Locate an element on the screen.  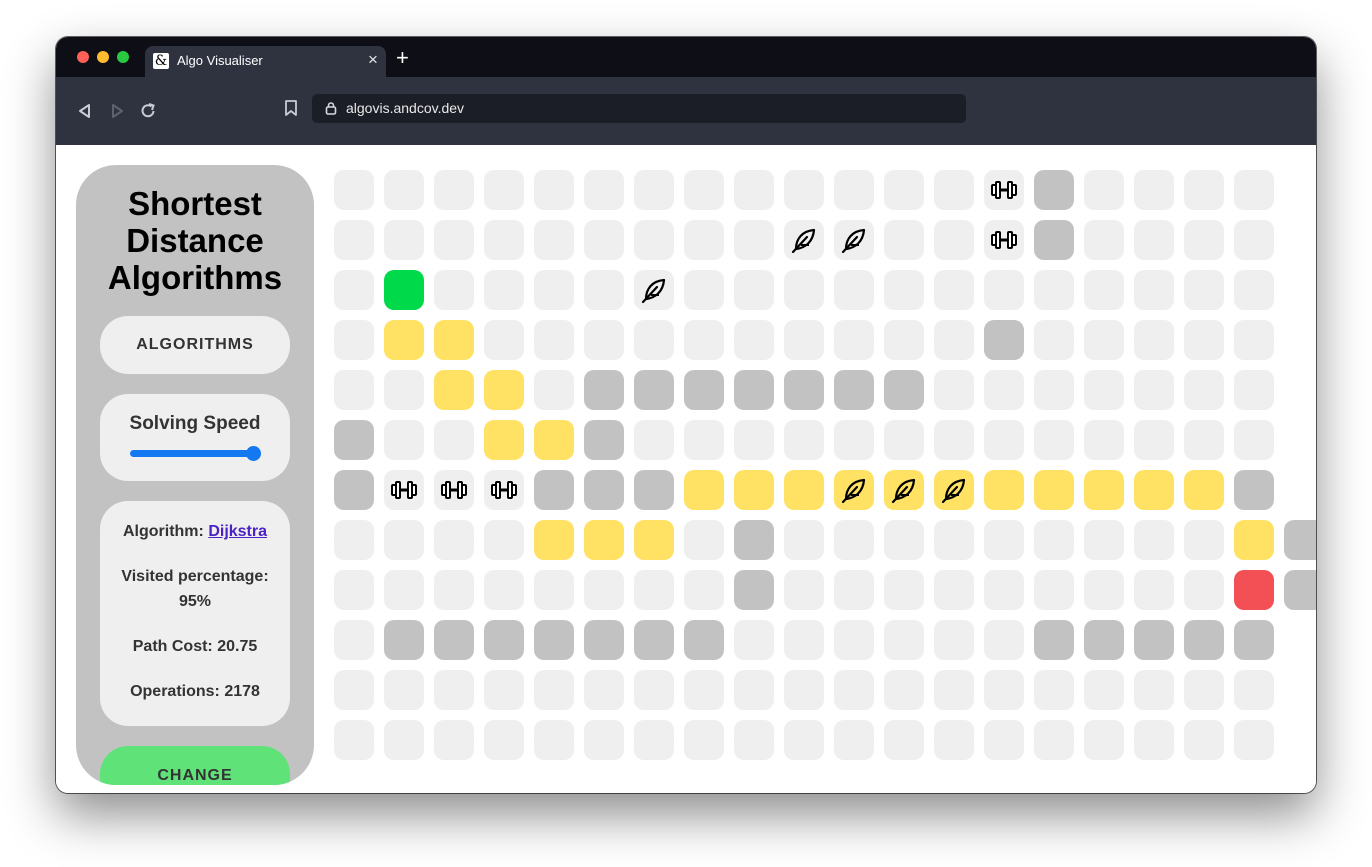
bookmark-icon is located at coordinates (291, 108).